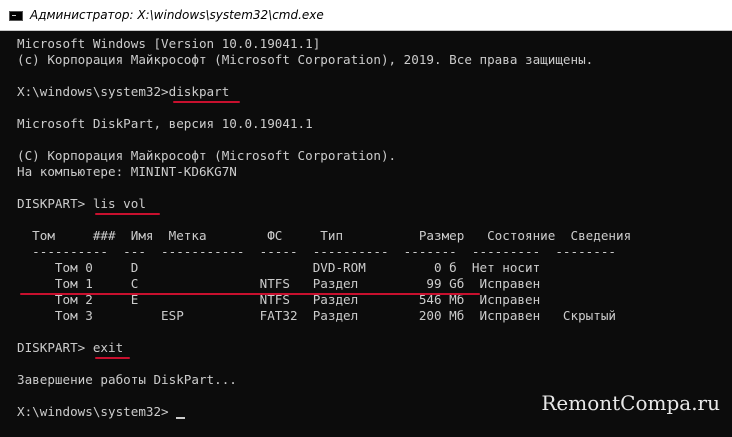 This screenshot has width=732, height=437. Describe the element at coordinates (93, 411) in the screenshot. I see `console-prompt: X:\windows\system32>` at that location.